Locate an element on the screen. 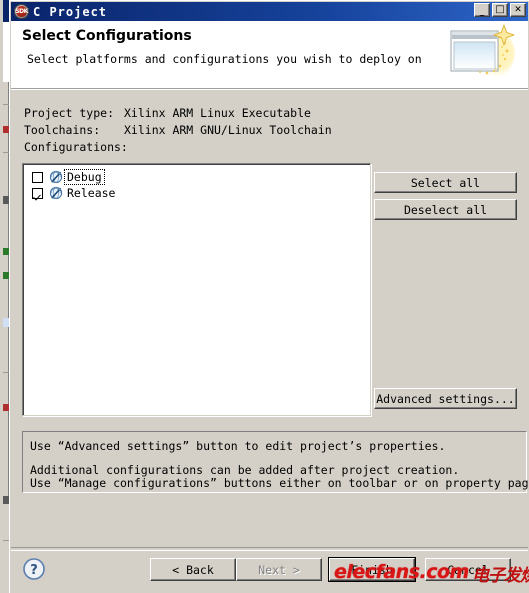  list-item: Release is located at coordinates (196, 193).